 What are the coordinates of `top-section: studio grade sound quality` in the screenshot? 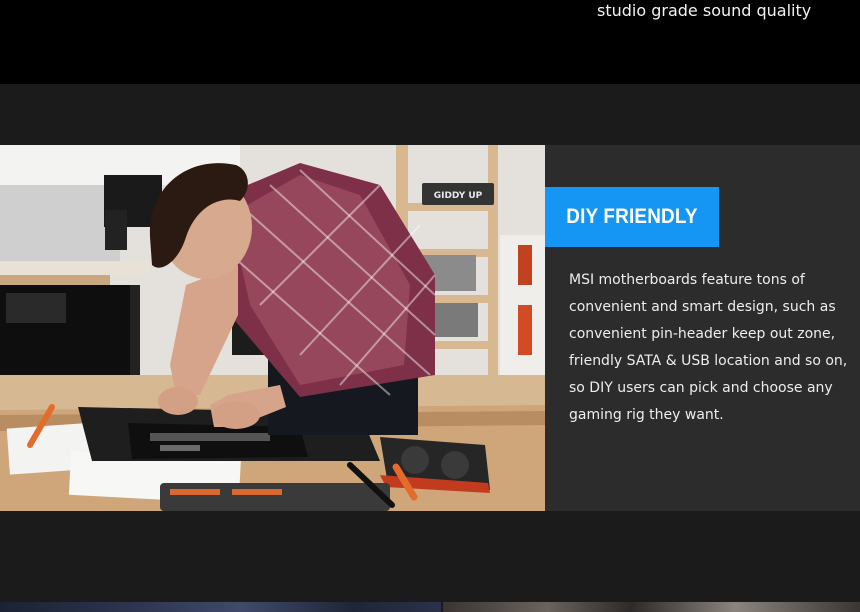 It's located at (430, 42).